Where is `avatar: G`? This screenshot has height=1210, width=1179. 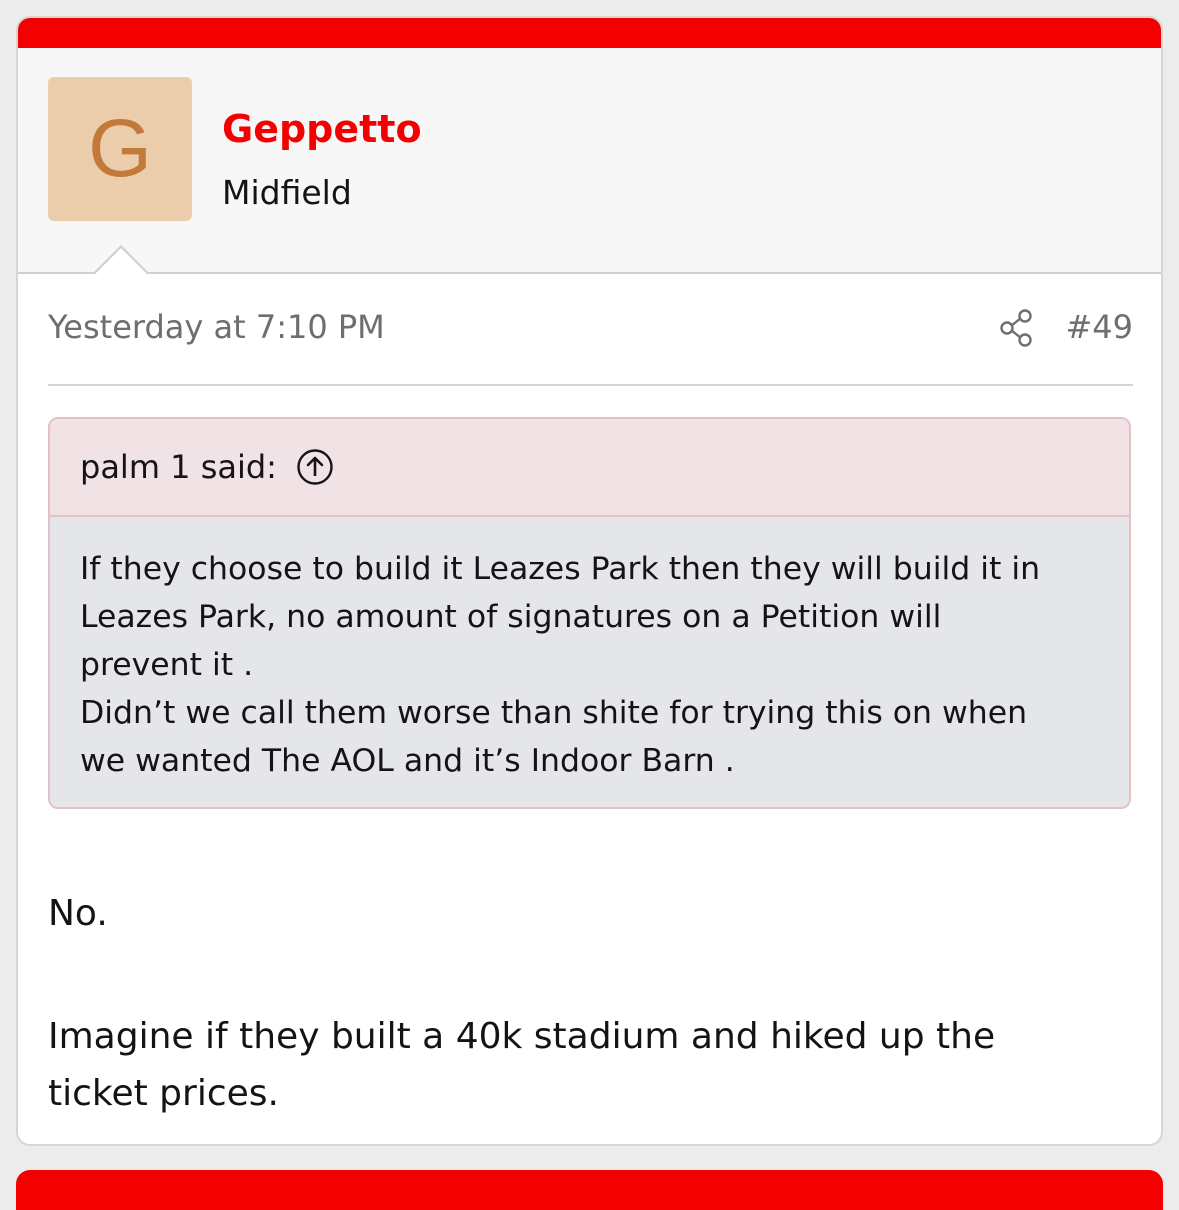 avatar: G is located at coordinates (120, 149).